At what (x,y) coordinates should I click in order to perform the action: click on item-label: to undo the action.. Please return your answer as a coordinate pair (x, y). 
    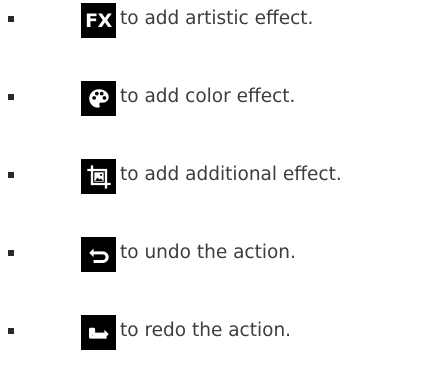
    Looking at the image, I should click on (208, 252).